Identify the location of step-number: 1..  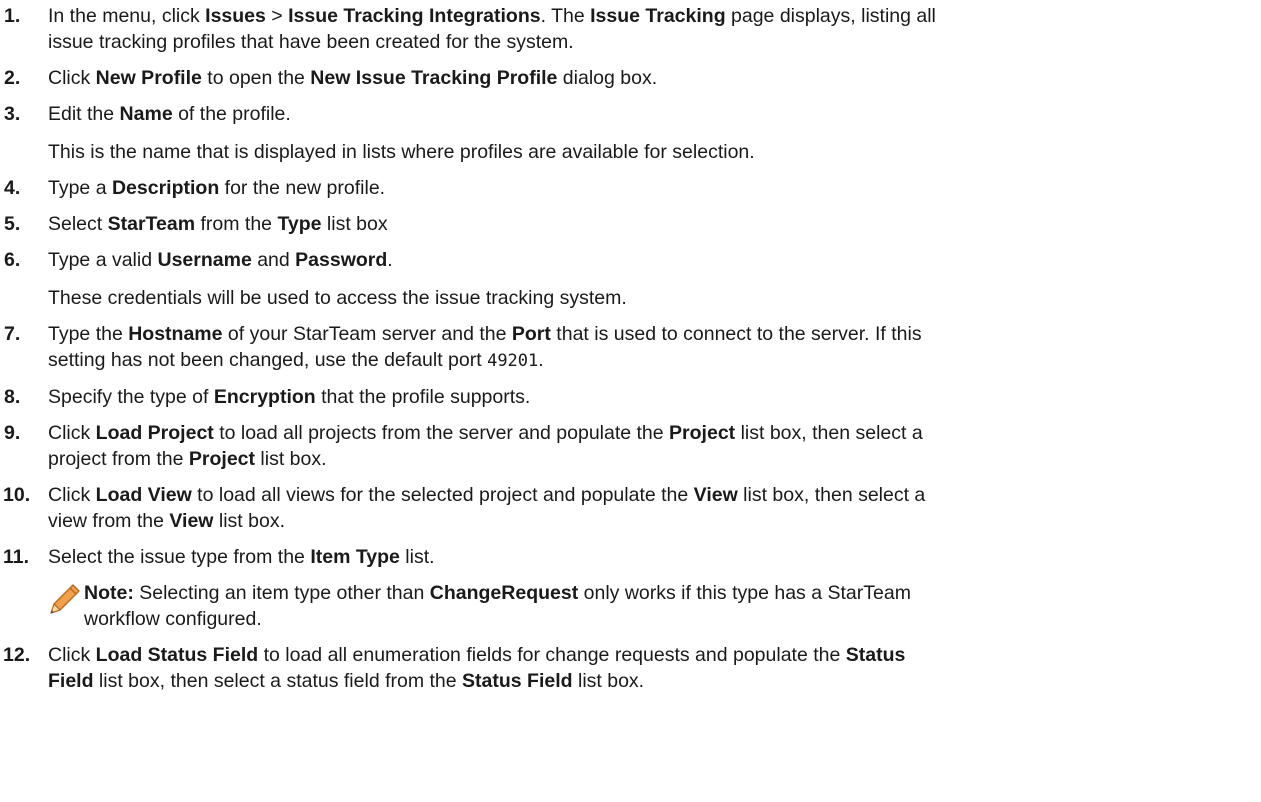
(12, 16).